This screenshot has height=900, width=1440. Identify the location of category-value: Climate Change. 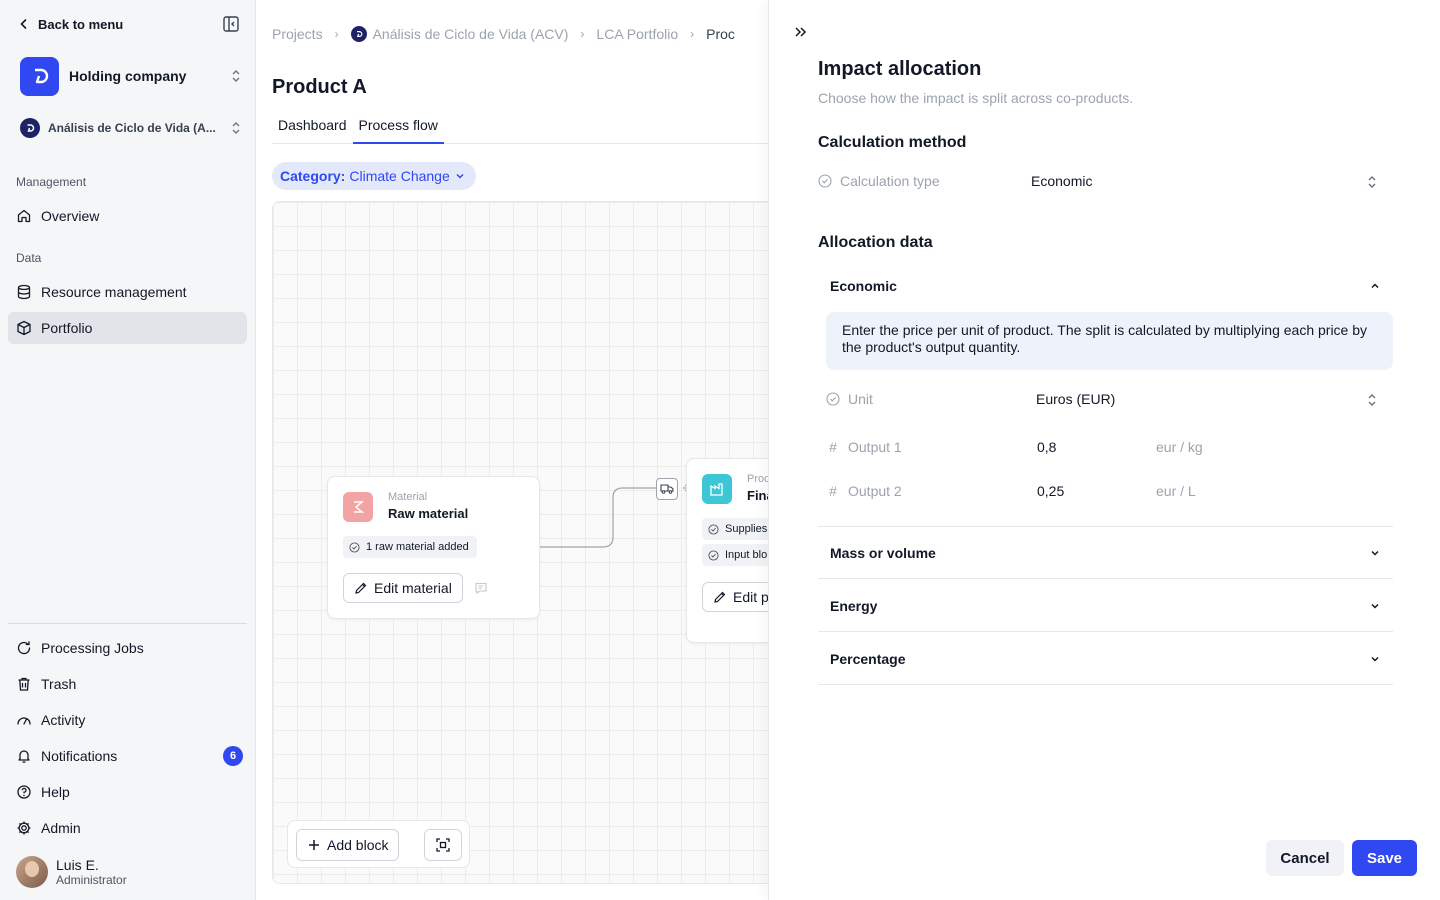
(399, 176).